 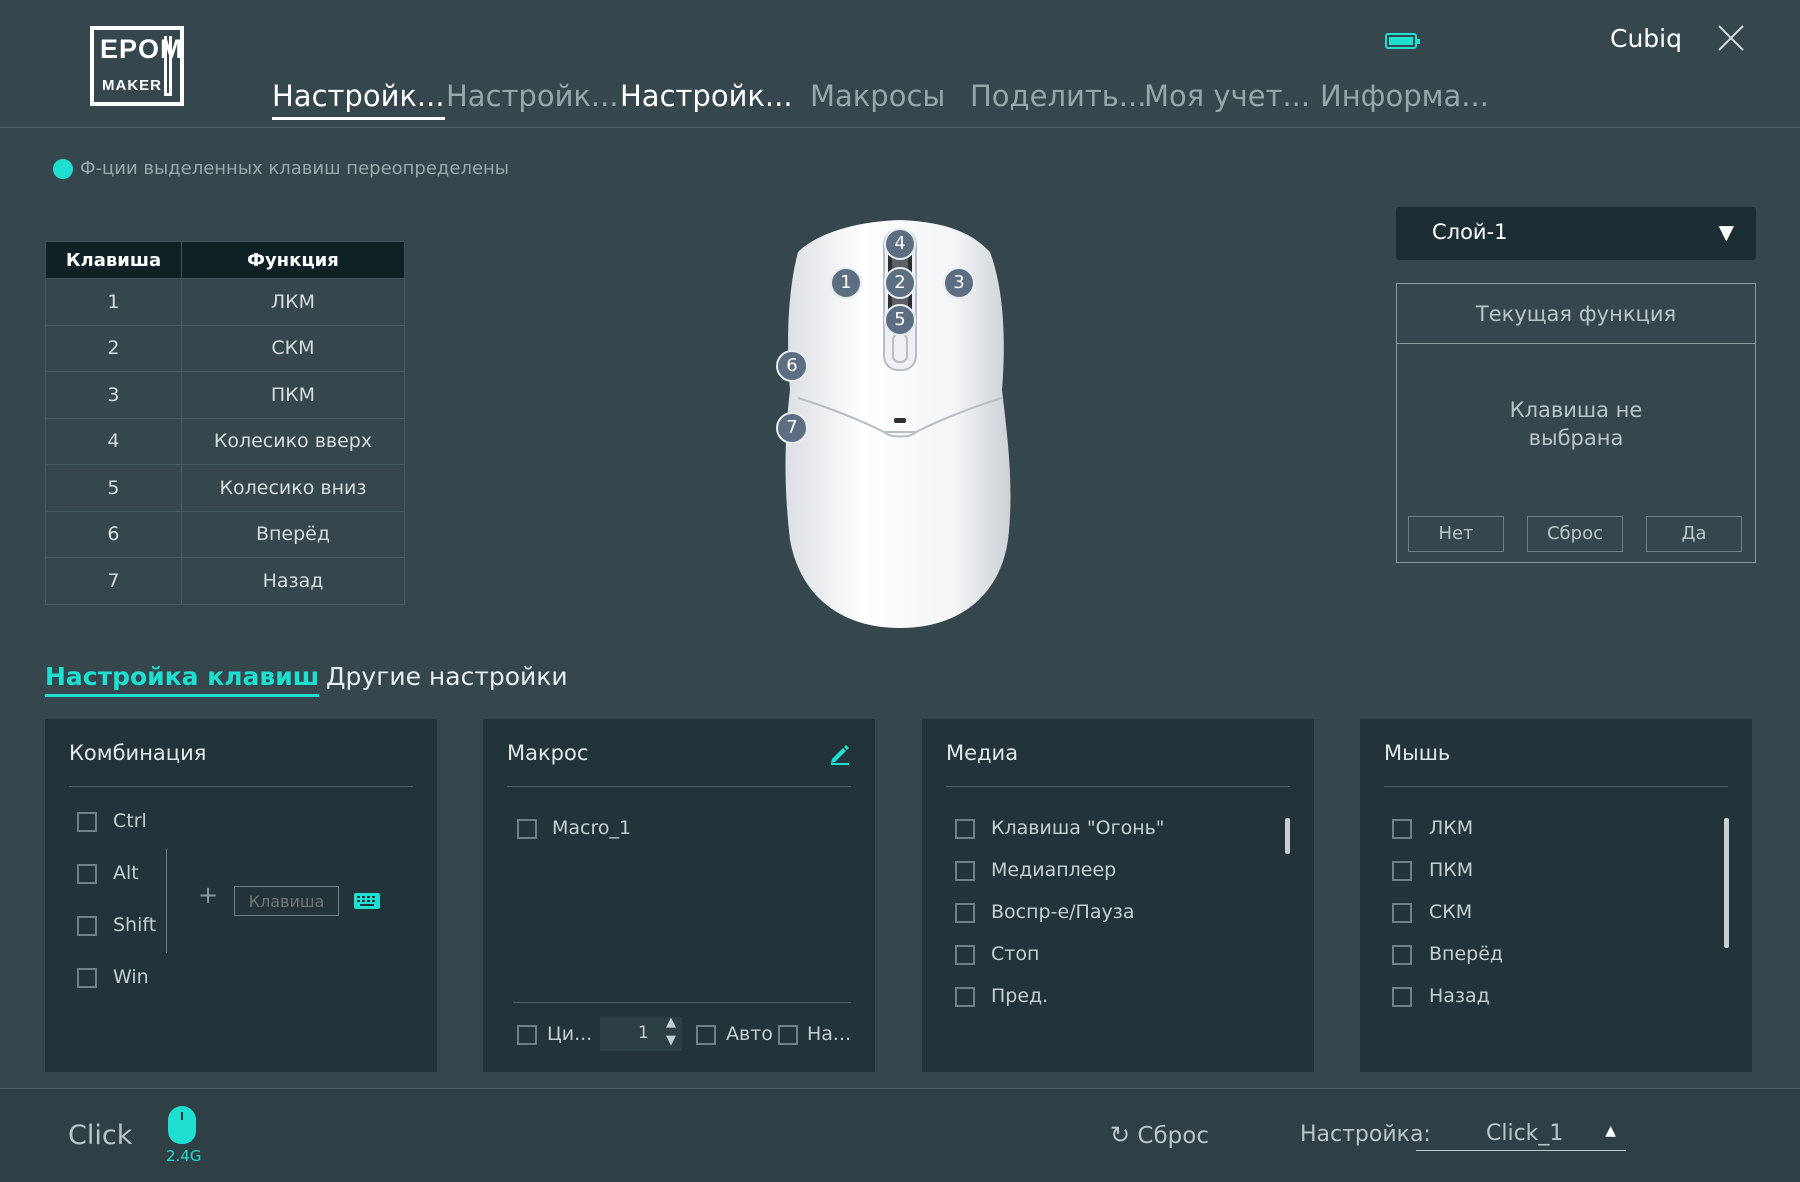 What do you see at coordinates (1120, 1135) in the screenshot?
I see `refresh-icon: ↻` at bounding box center [1120, 1135].